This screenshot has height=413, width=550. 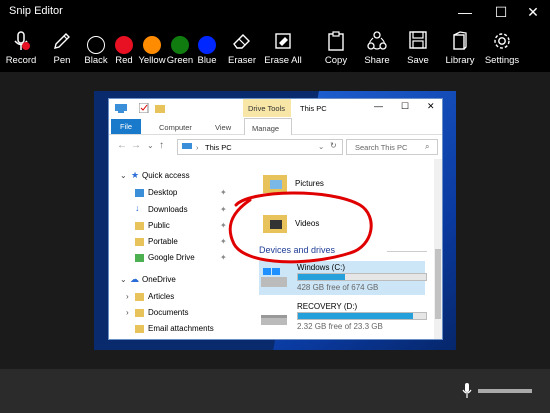 I want to click on audio-level-bar, so click(x=505, y=391).